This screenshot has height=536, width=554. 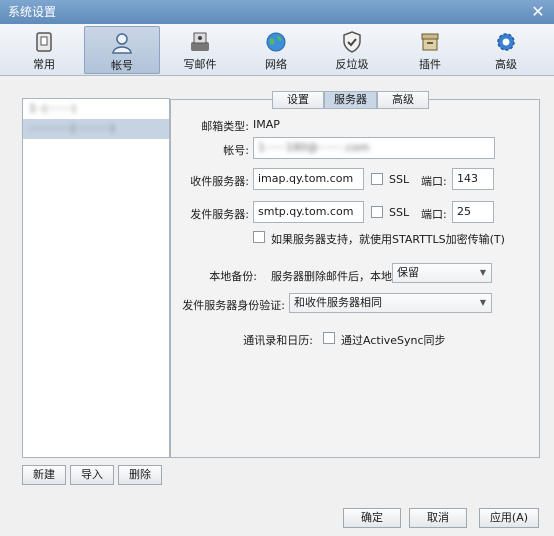 What do you see at coordinates (352, 64) in the screenshot?
I see `toolbar-label: 反垃圾` at bounding box center [352, 64].